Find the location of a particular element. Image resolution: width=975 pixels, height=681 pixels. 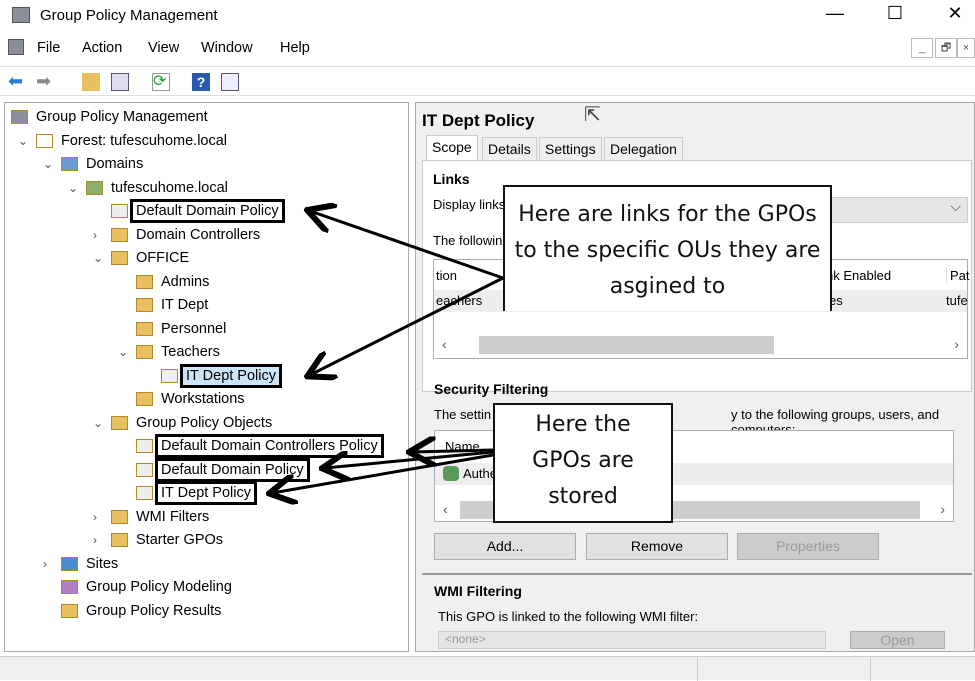

arrow-to-it-dept-policy is located at coordinates (383, 473).